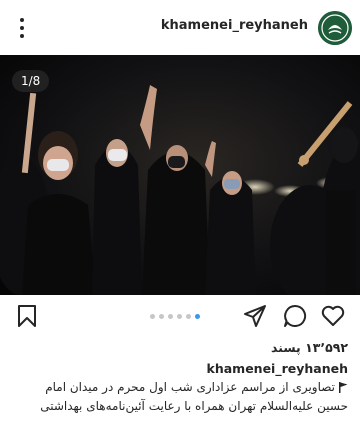 The image size is (360, 425). What do you see at coordinates (22, 28) in the screenshot?
I see `more-vertical-icon` at bounding box center [22, 28].